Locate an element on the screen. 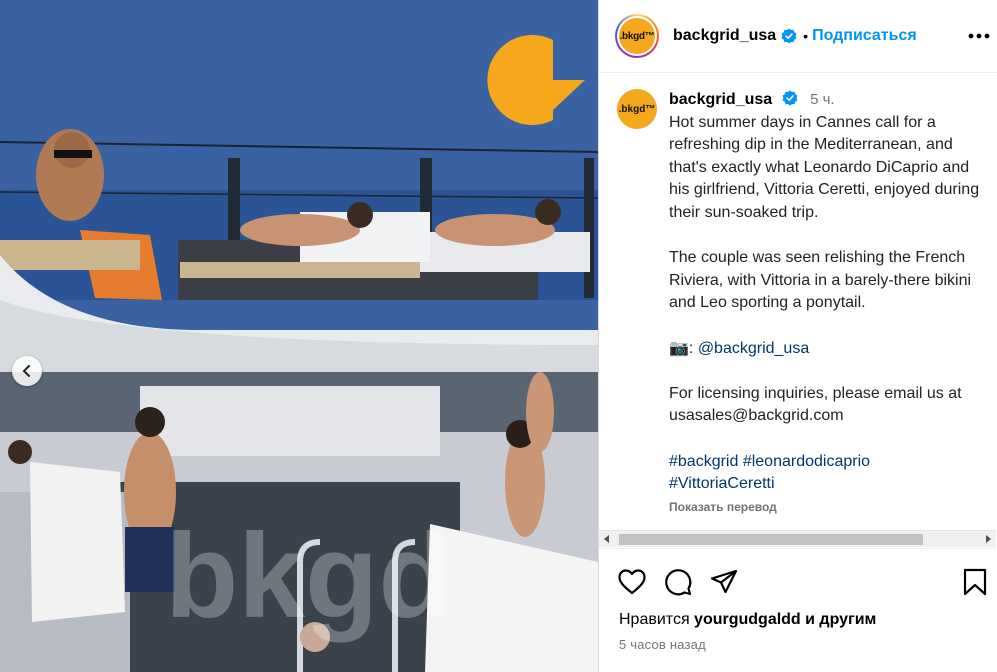 The height and width of the screenshot is (672, 997). likes-suffix: и другим is located at coordinates (838, 619).